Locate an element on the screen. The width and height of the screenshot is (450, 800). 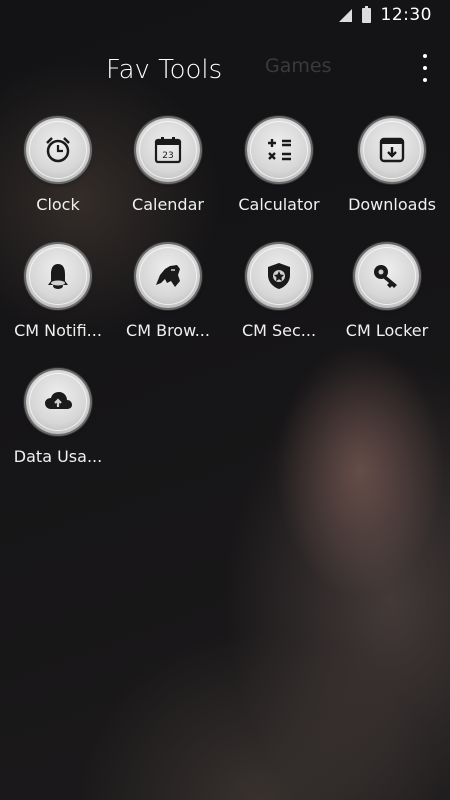
key-icon is located at coordinates (387, 276).